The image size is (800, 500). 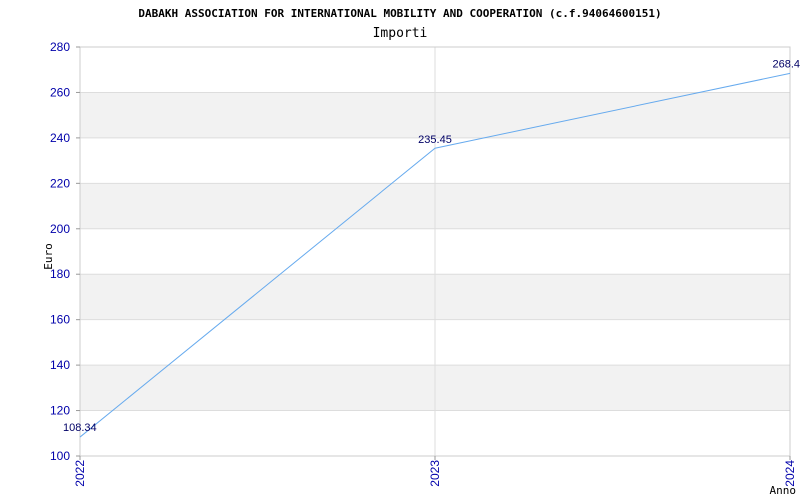 I want to click on y-tick-label: 140, so click(x=60, y=365).